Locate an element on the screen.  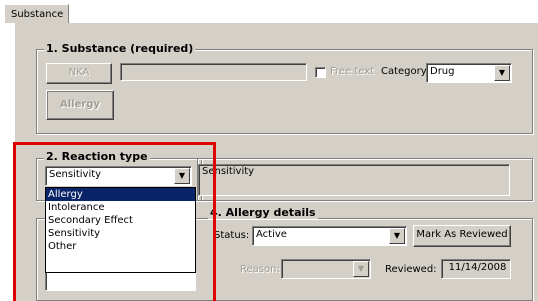
tab-substance-label: Substance is located at coordinates (37, 14).